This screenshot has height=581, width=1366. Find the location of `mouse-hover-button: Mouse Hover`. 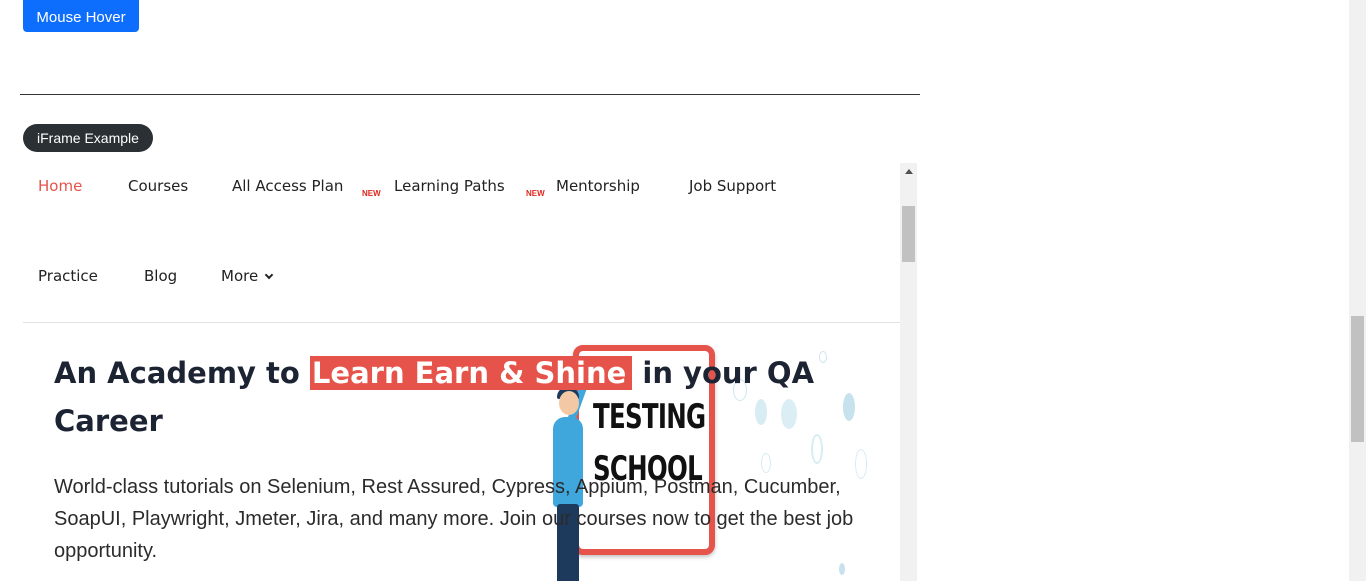

mouse-hover-button: Mouse Hover is located at coordinates (81, 16).